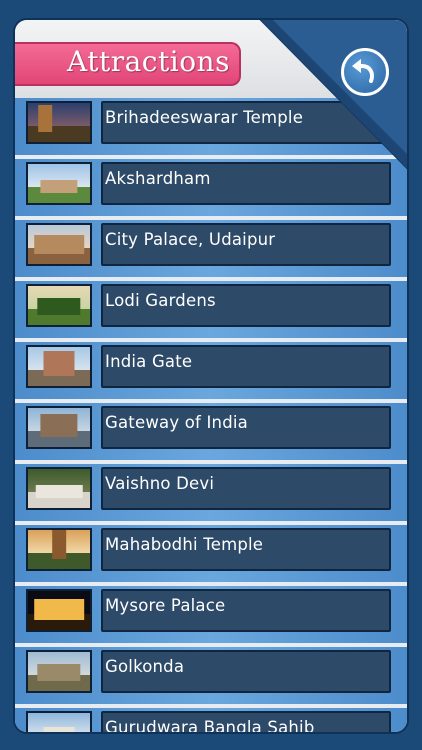  What do you see at coordinates (246, 305) in the screenshot?
I see `list-item-label-box: Lodi Gardens` at bounding box center [246, 305].